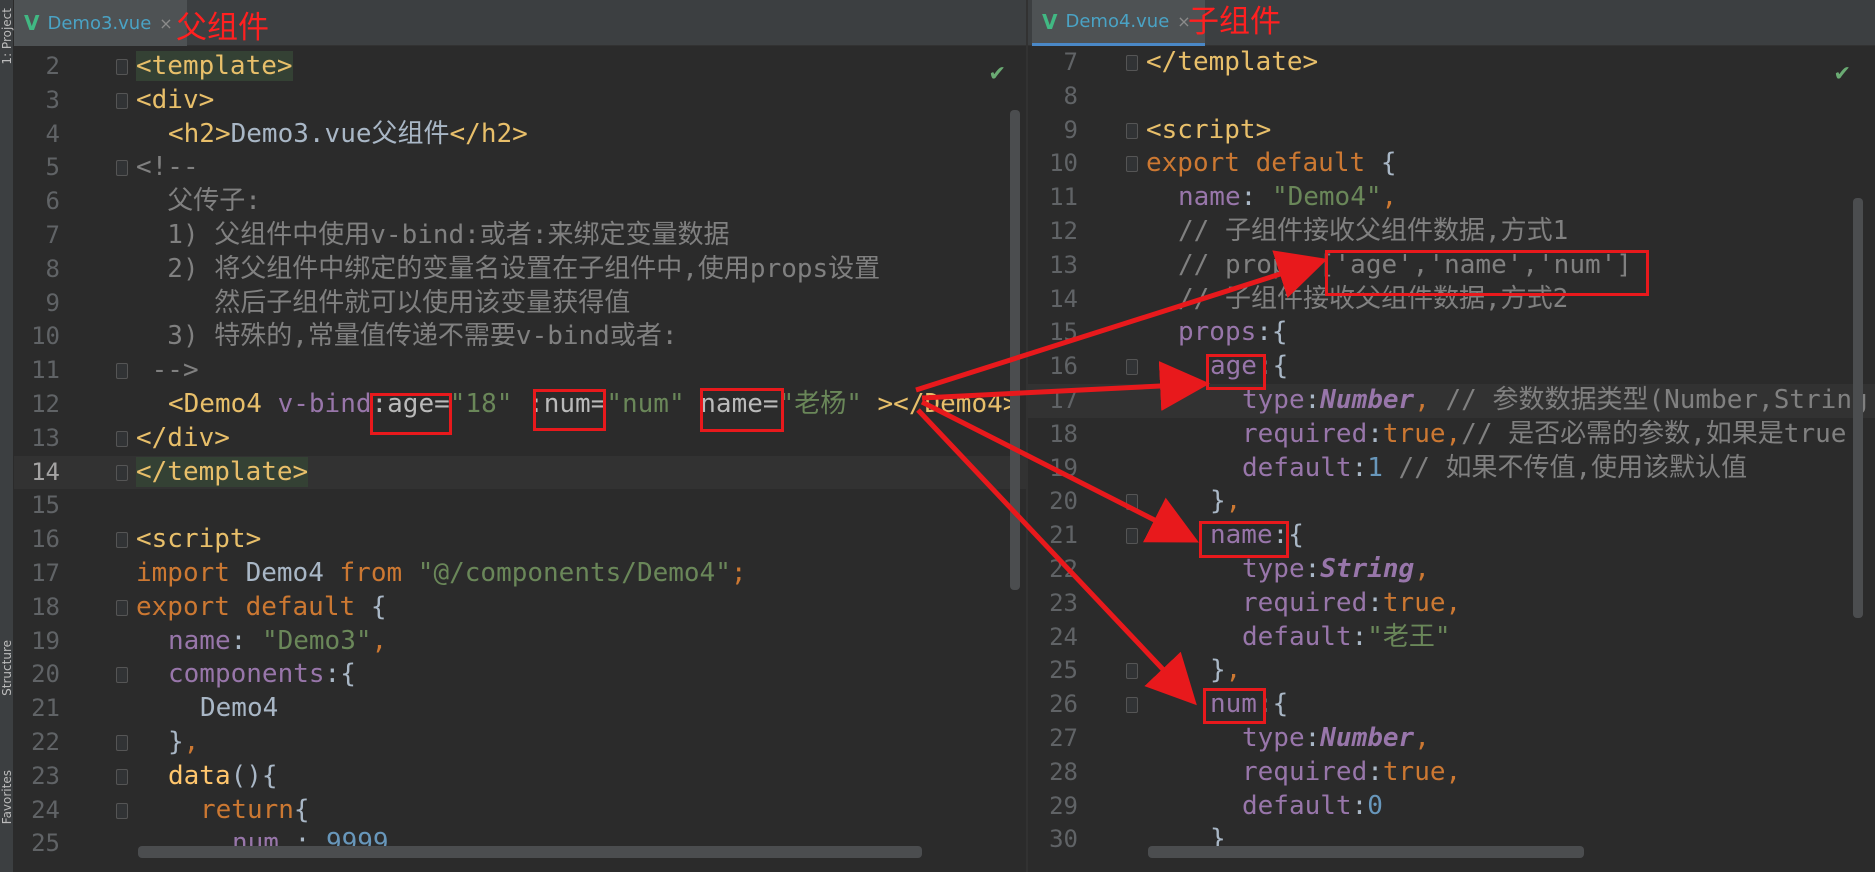 The width and height of the screenshot is (1875, 872). I want to click on code-line: 21 name:{, so click(1451, 536).